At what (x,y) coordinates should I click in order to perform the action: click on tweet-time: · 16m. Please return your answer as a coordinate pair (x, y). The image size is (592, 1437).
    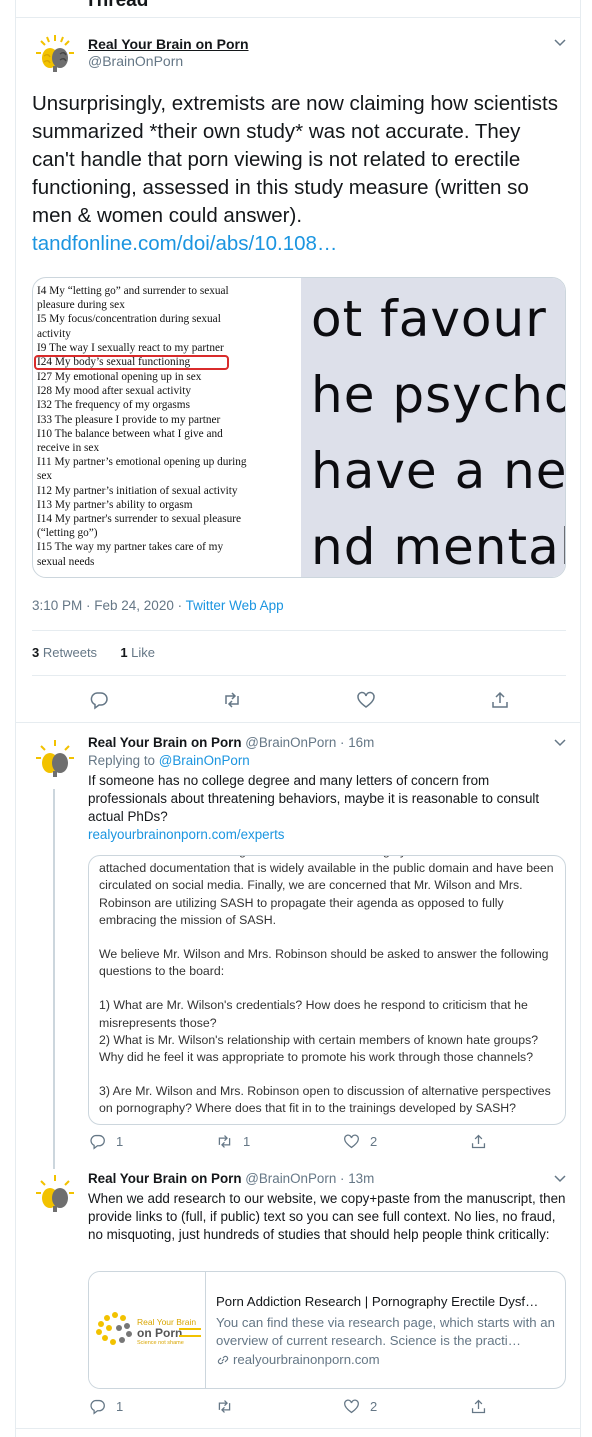
    Looking at the image, I should click on (357, 742).